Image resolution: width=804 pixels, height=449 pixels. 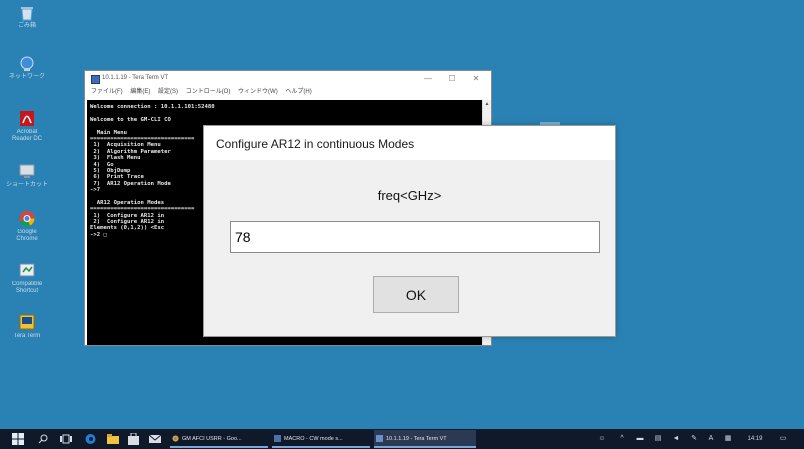 I want to click on teraterm-title: 10.1.1.19 - Tera Term VT, so click(x=135, y=78).